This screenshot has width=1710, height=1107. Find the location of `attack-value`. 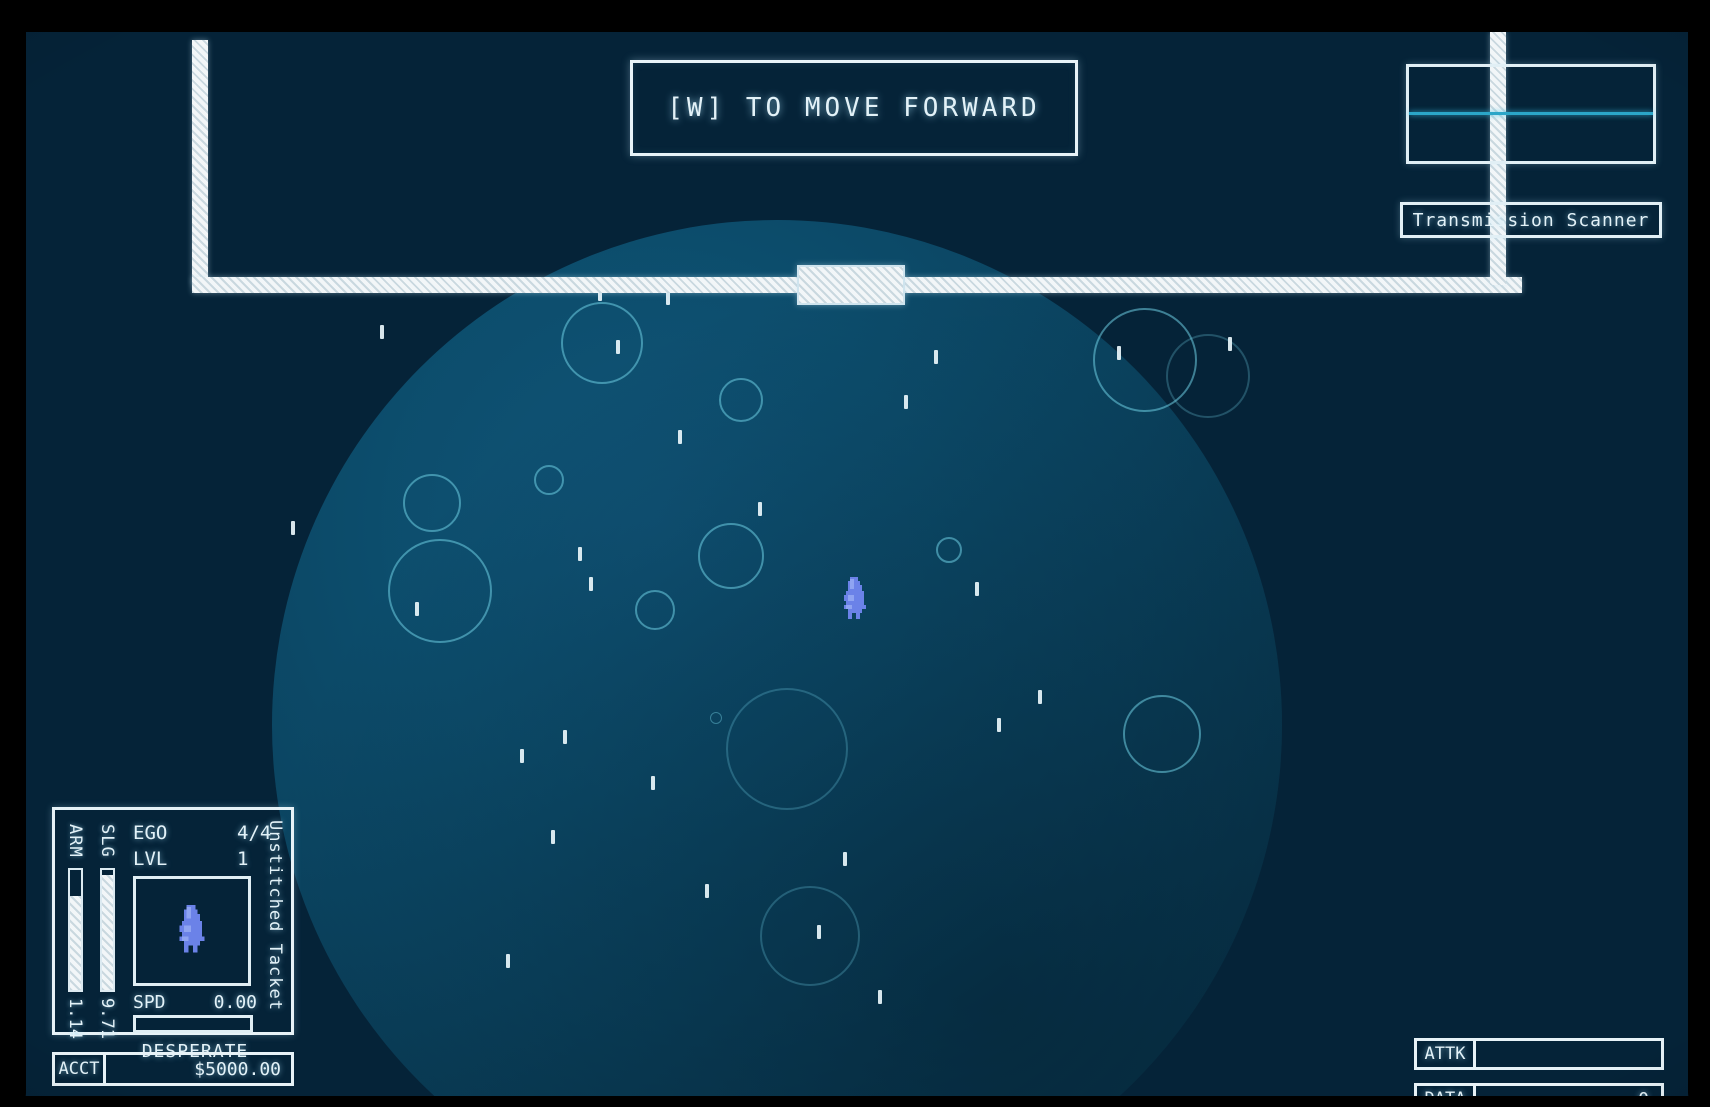

attack-value is located at coordinates (1570, 1054).